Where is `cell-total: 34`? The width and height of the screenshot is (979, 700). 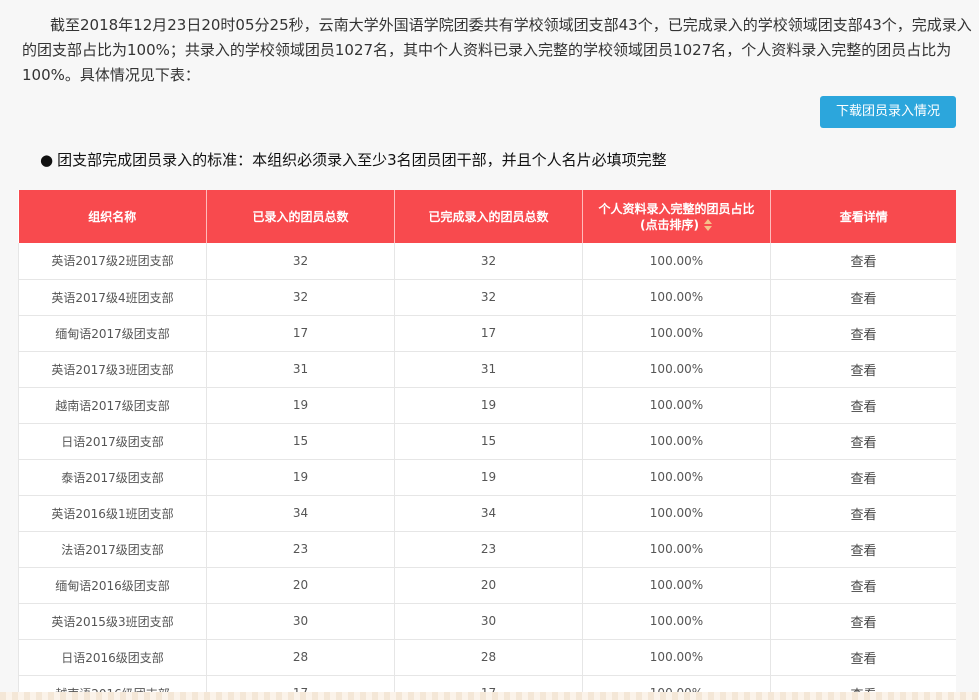
cell-total: 34 is located at coordinates (300, 513).